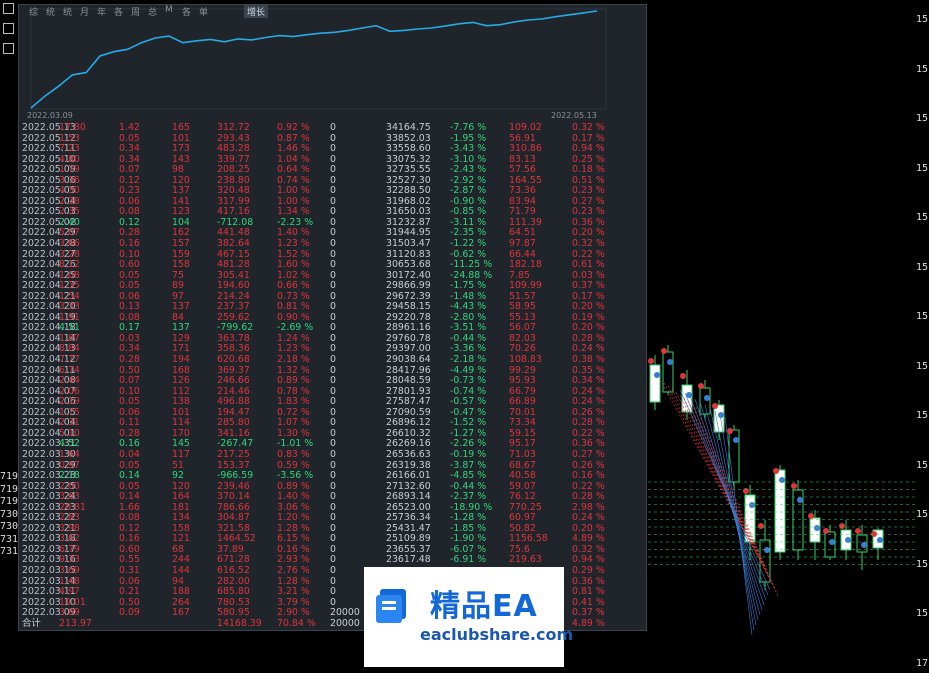 The image size is (929, 673). What do you see at coordinates (408, 360) in the screenshot?
I see `cell-7: 29038.64` at bounding box center [408, 360].